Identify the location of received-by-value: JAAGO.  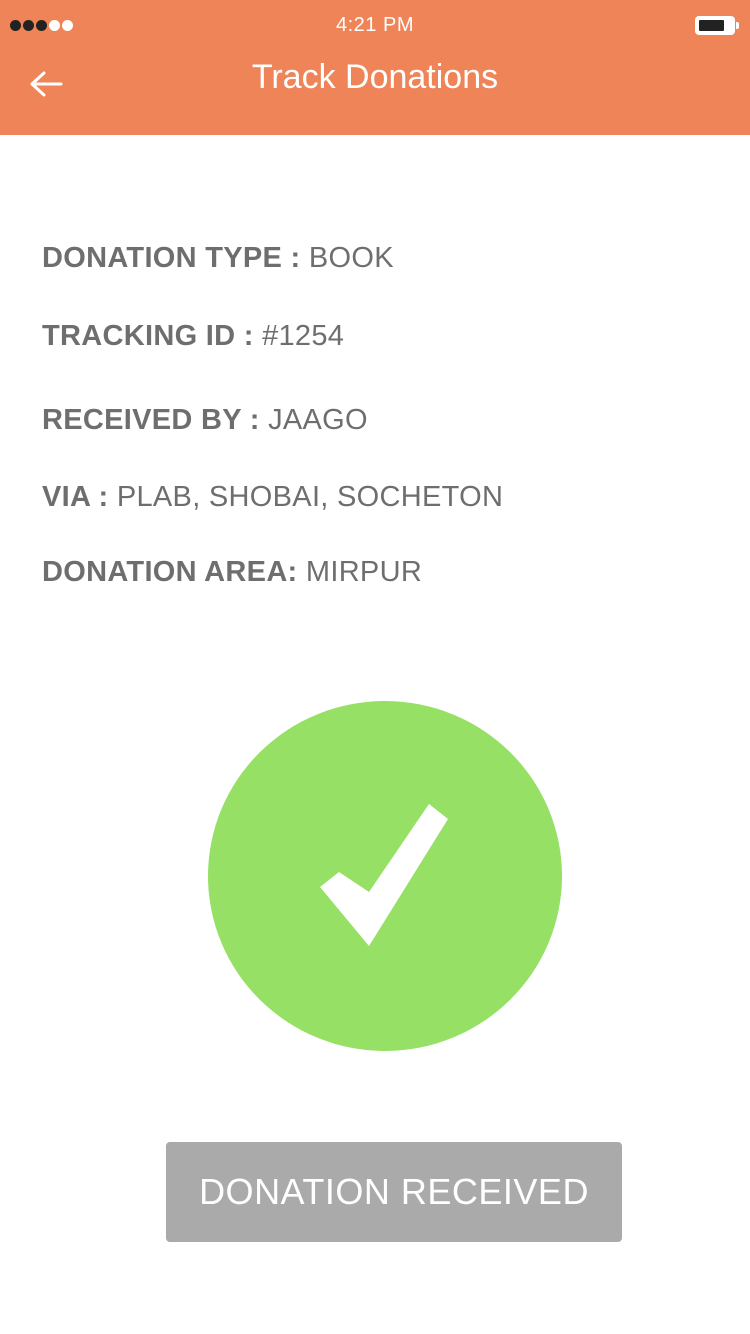
(318, 420).